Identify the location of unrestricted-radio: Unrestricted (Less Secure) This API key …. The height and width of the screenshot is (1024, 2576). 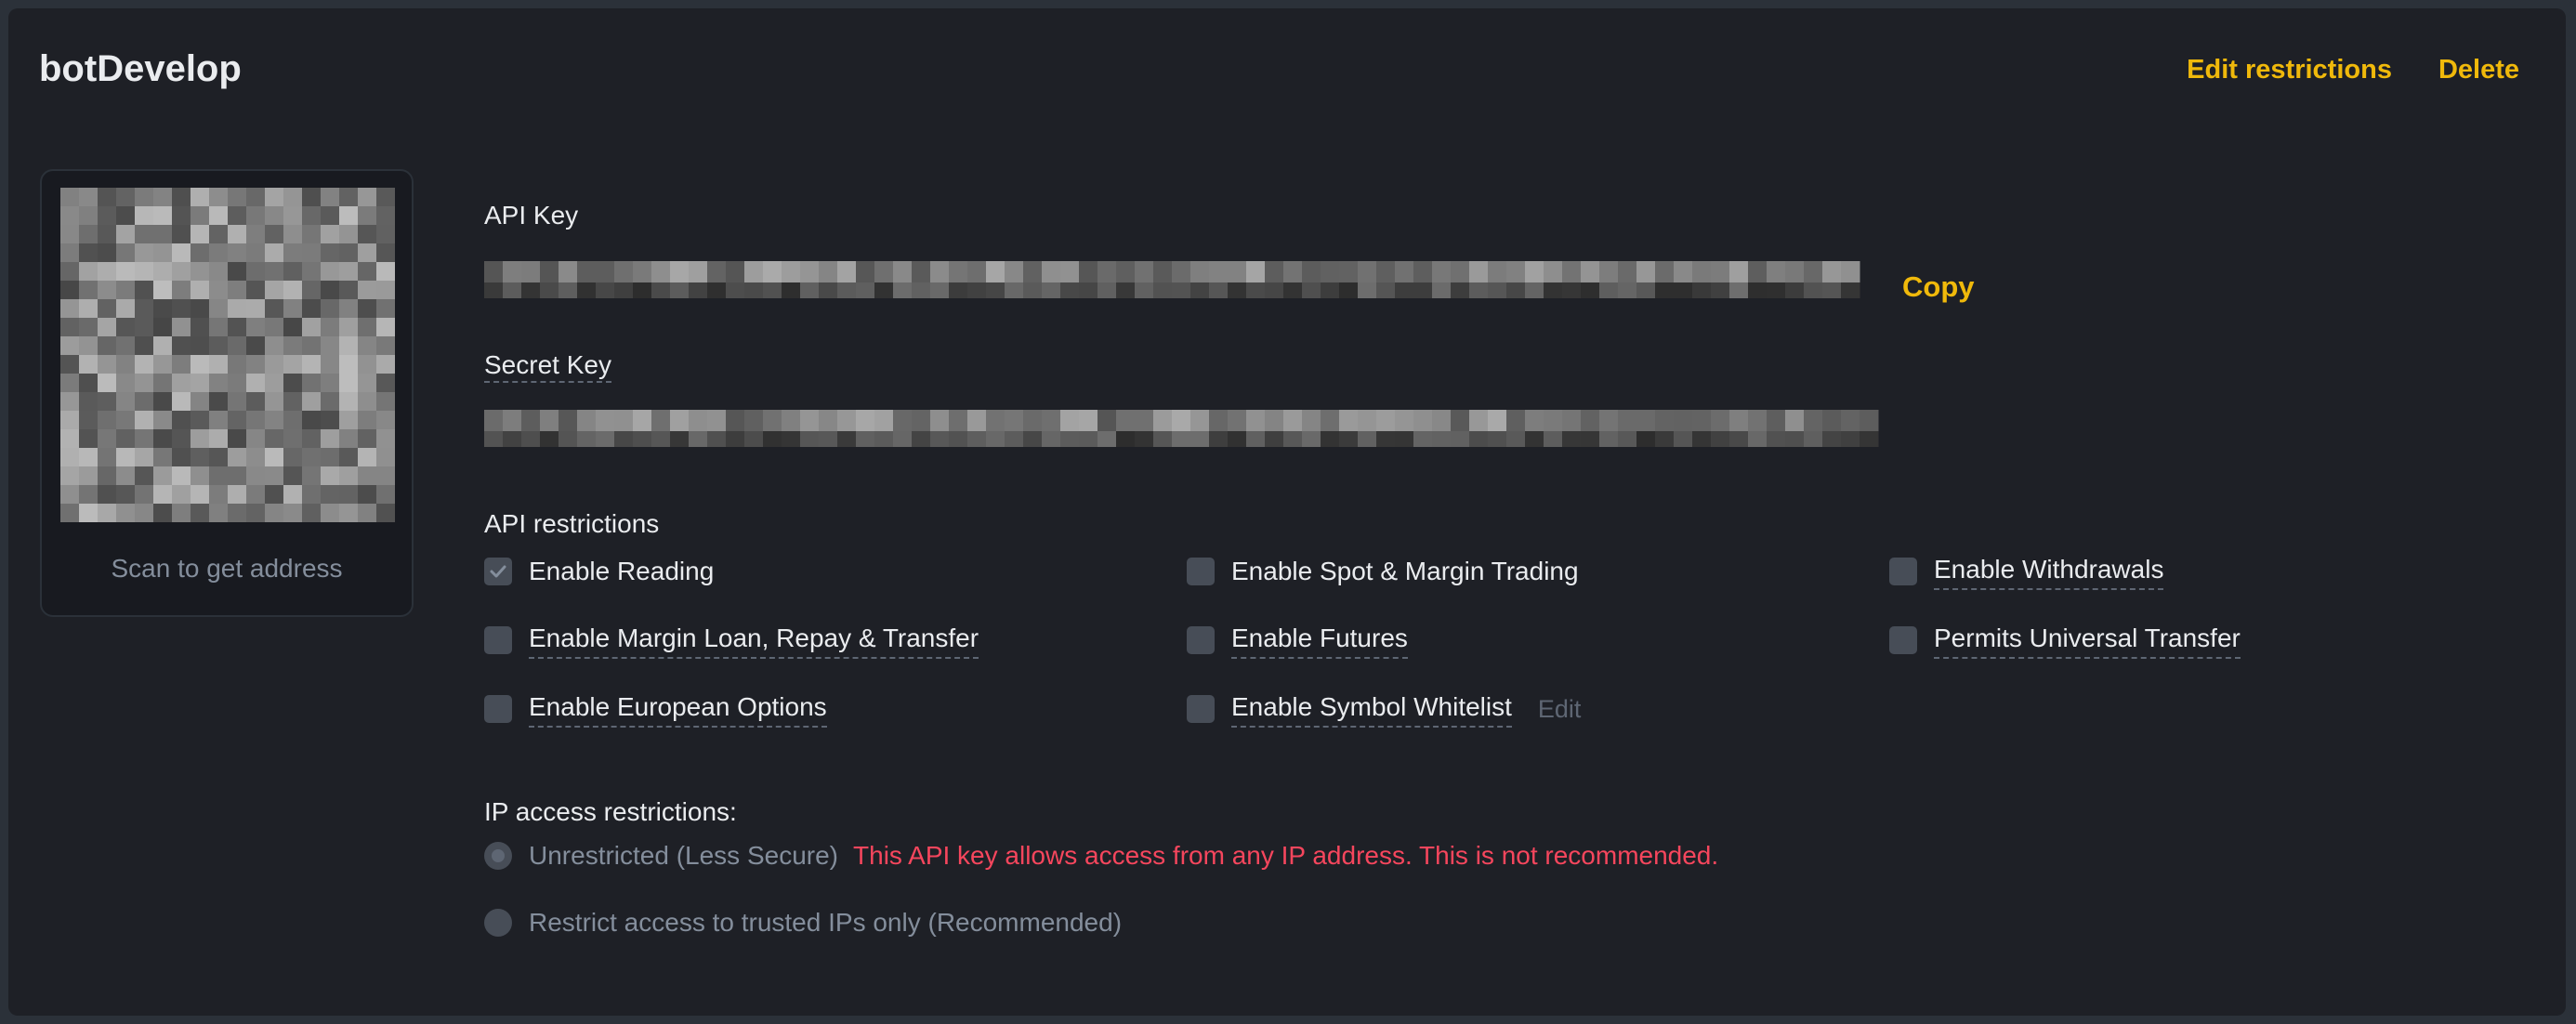
(1101, 855).